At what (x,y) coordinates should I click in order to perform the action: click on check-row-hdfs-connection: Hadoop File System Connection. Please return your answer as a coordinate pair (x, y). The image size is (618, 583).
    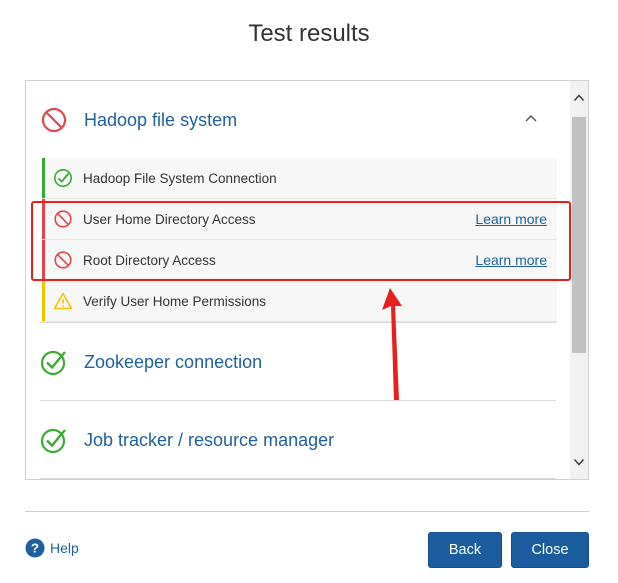
    Looking at the image, I should click on (299, 178).